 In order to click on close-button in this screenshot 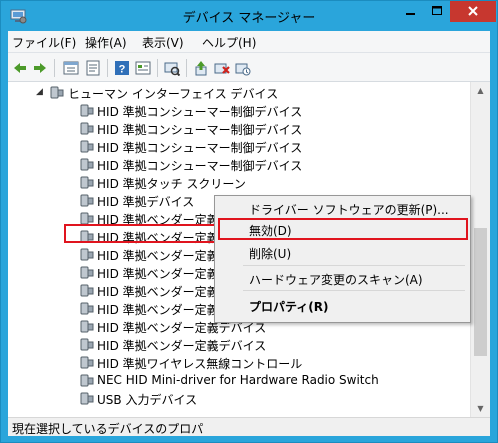, I will do `click(473, 11)`.